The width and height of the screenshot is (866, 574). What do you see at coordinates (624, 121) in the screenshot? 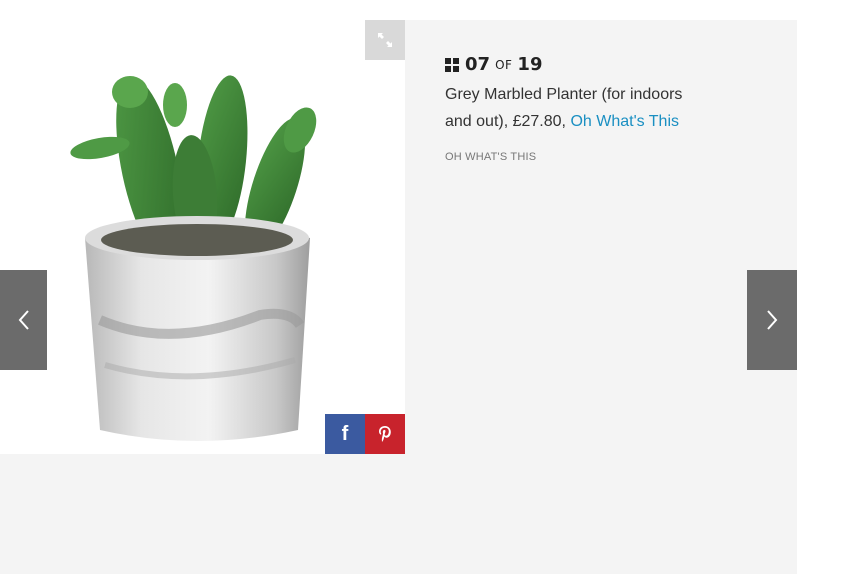
I see `caption-link: Oh What's This` at bounding box center [624, 121].